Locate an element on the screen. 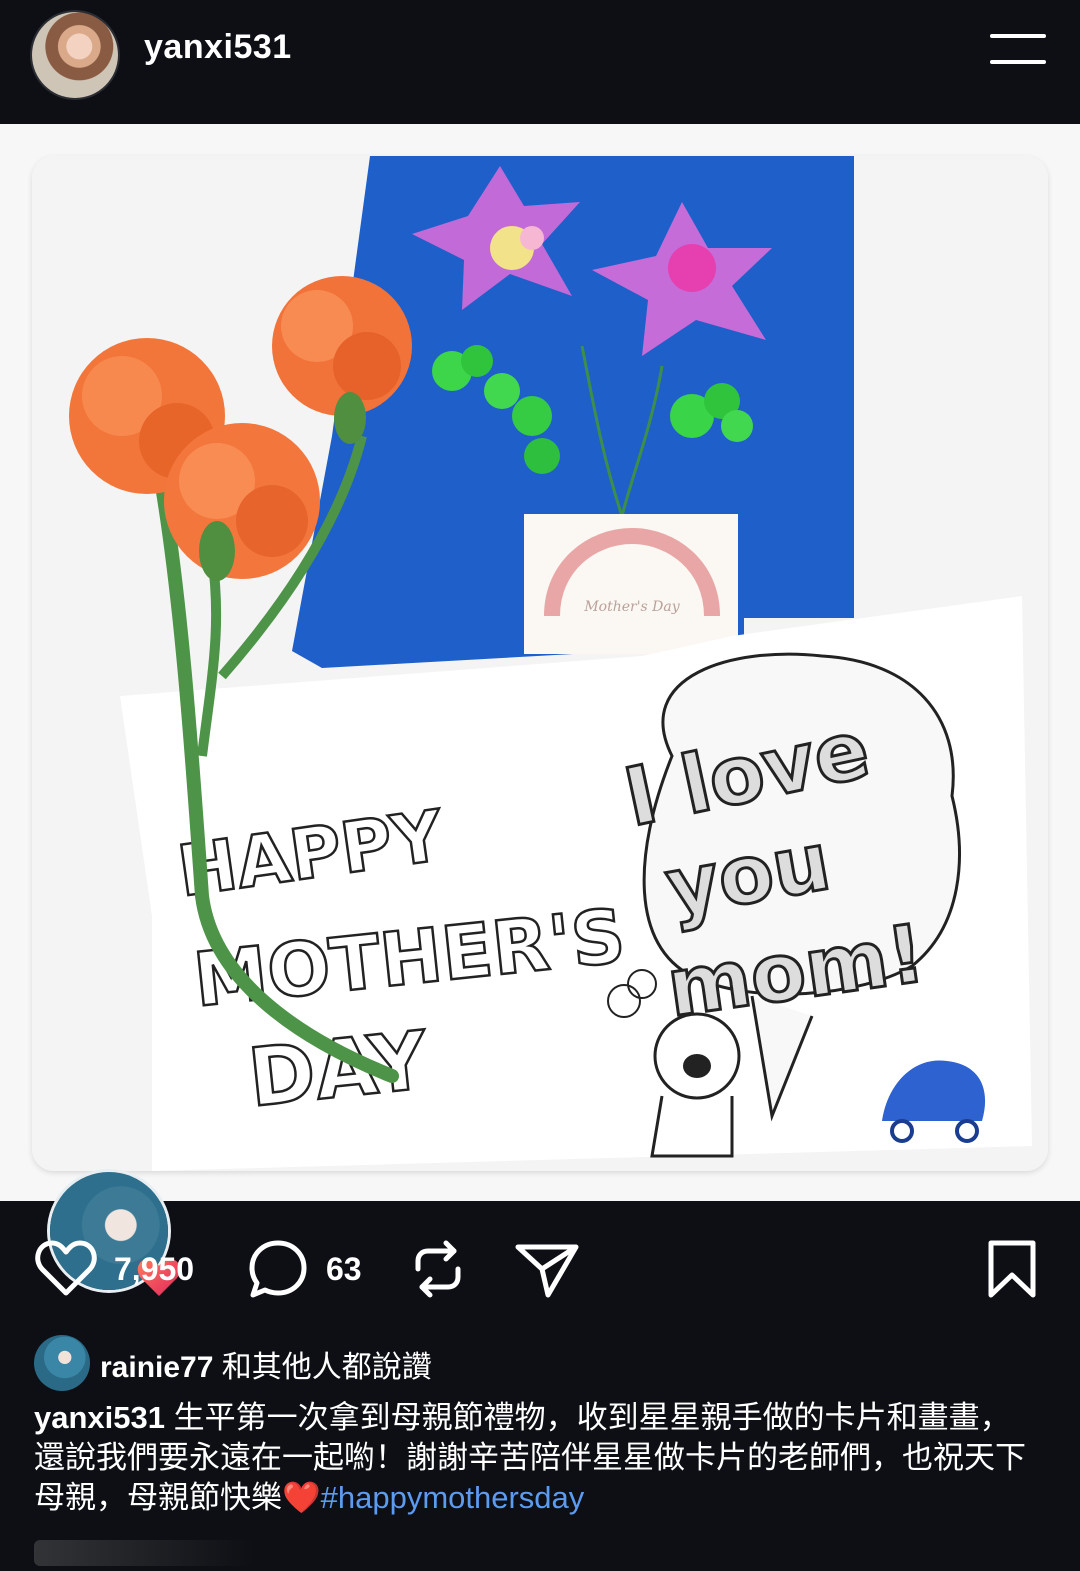 The width and height of the screenshot is (1080, 1571). author-username: yanxi531 is located at coordinates (218, 47).